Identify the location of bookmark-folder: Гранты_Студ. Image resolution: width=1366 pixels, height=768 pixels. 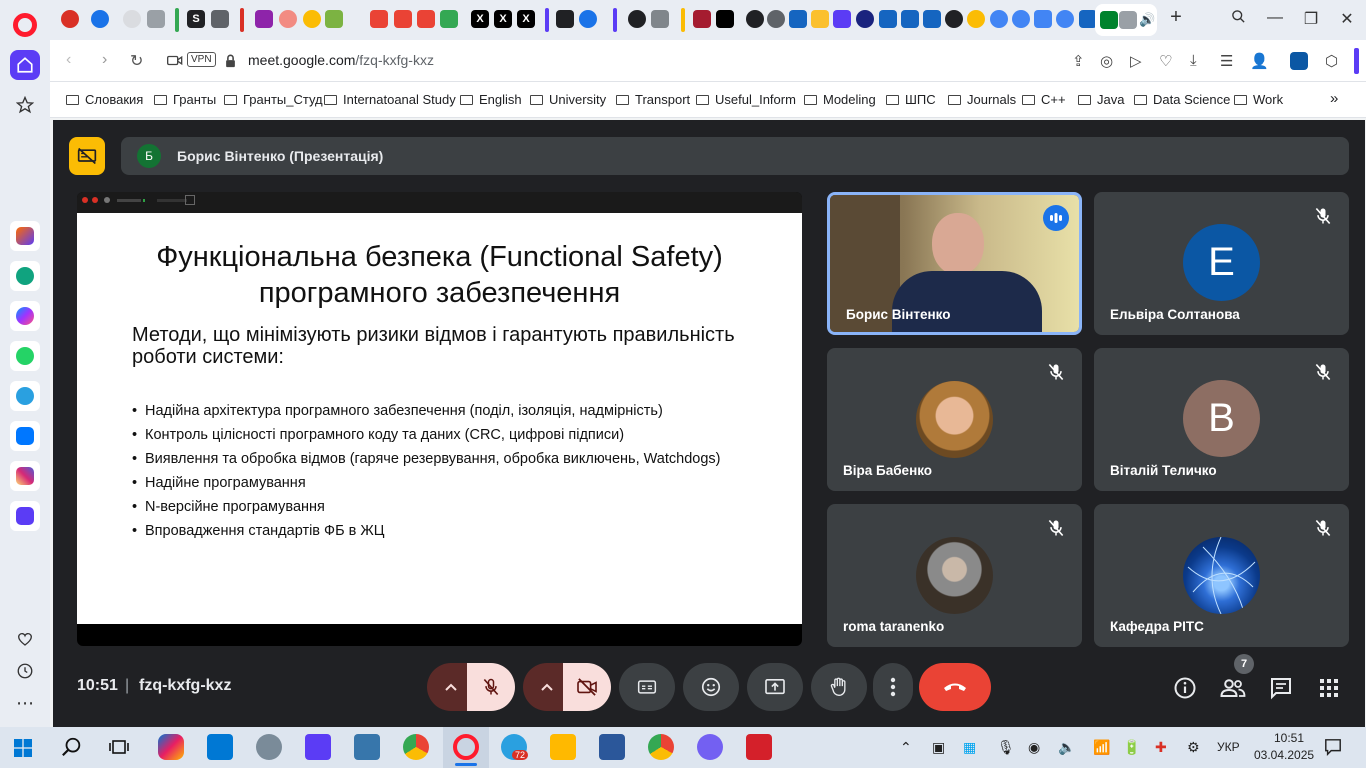
(273, 99).